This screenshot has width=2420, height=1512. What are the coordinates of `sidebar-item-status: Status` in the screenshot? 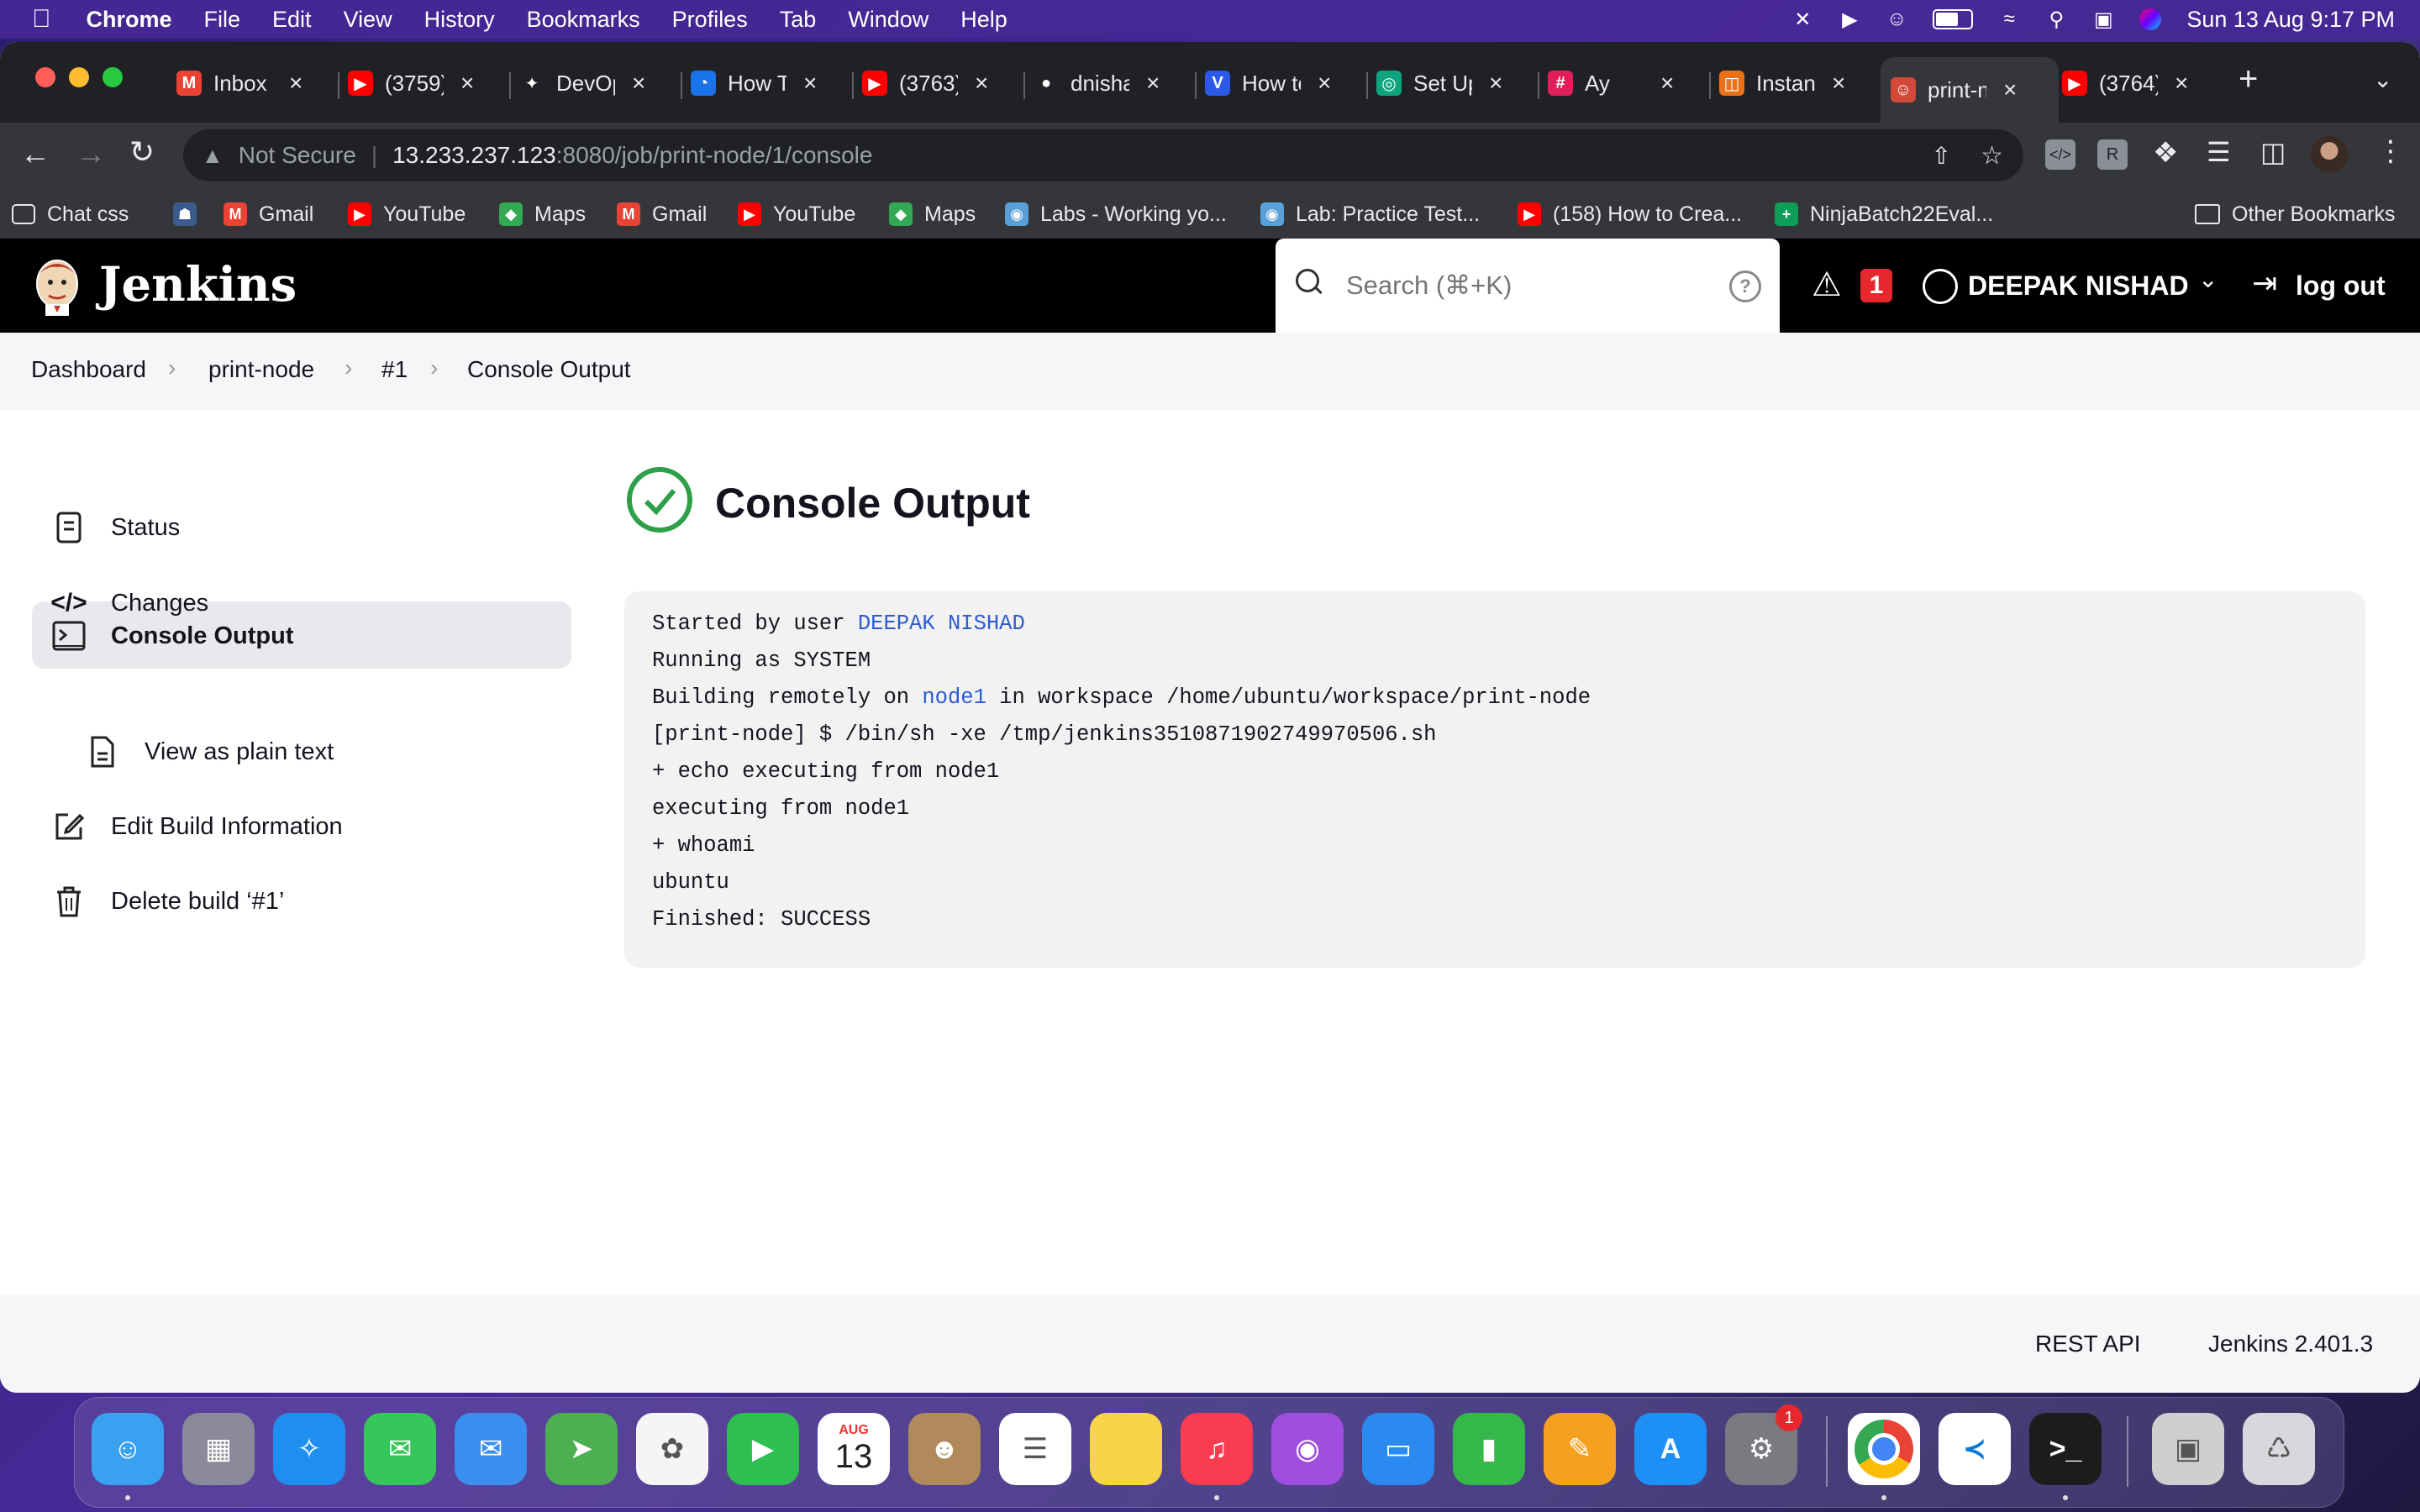 It's located at (116, 527).